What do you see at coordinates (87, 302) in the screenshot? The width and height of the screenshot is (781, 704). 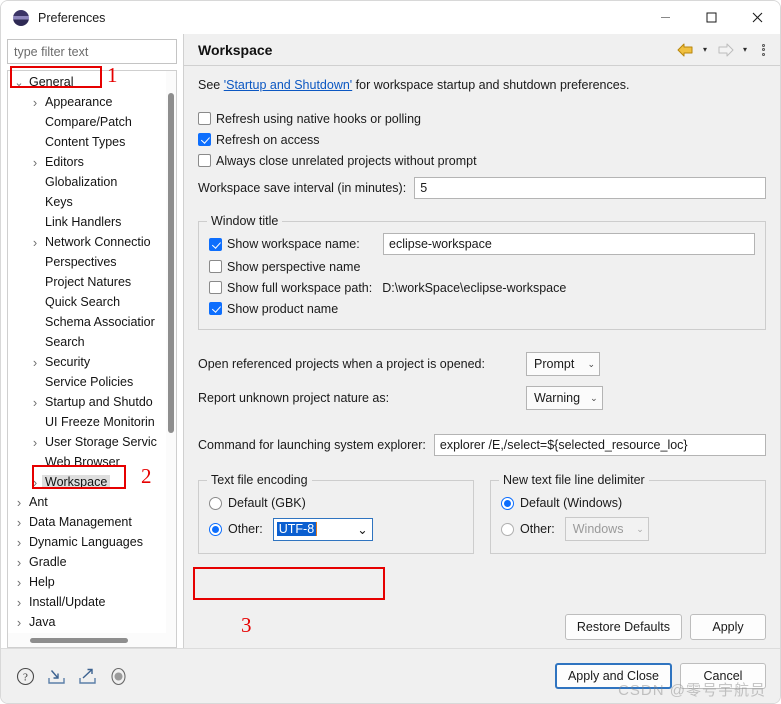 I see `sidebar-item-quick-search: Quick Search` at bounding box center [87, 302].